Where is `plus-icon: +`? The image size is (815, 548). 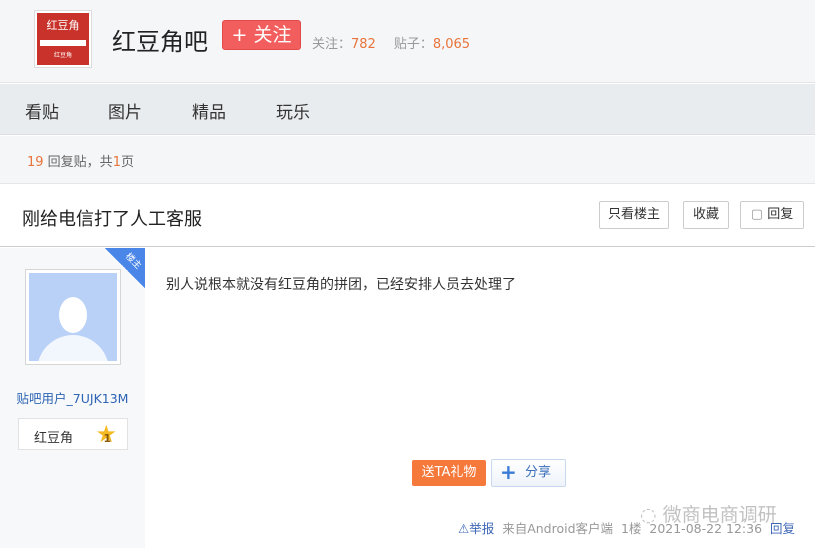 plus-icon: + is located at coordinates (508, 472).